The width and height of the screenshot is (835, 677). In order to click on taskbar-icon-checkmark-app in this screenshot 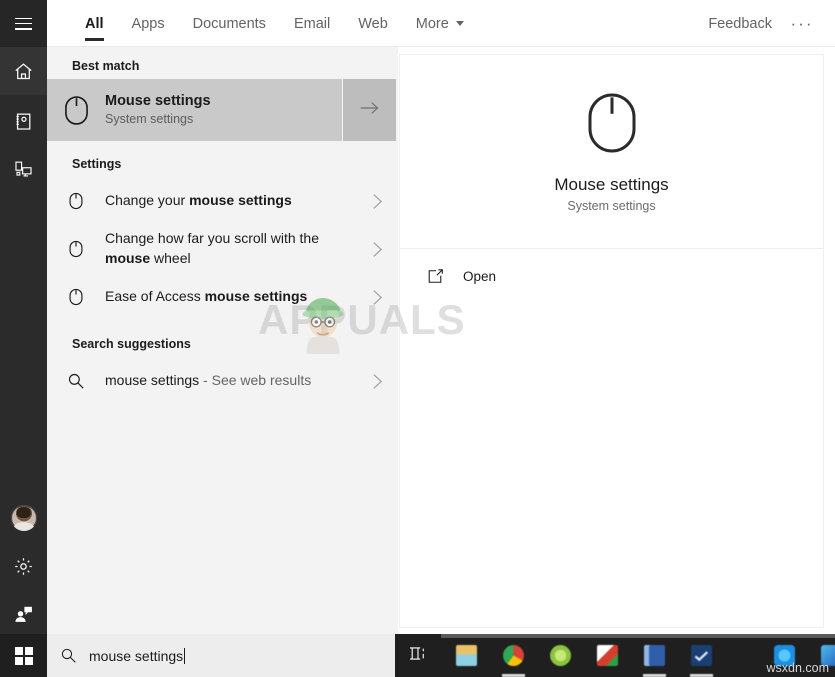, I will do `click(701, 655)`.